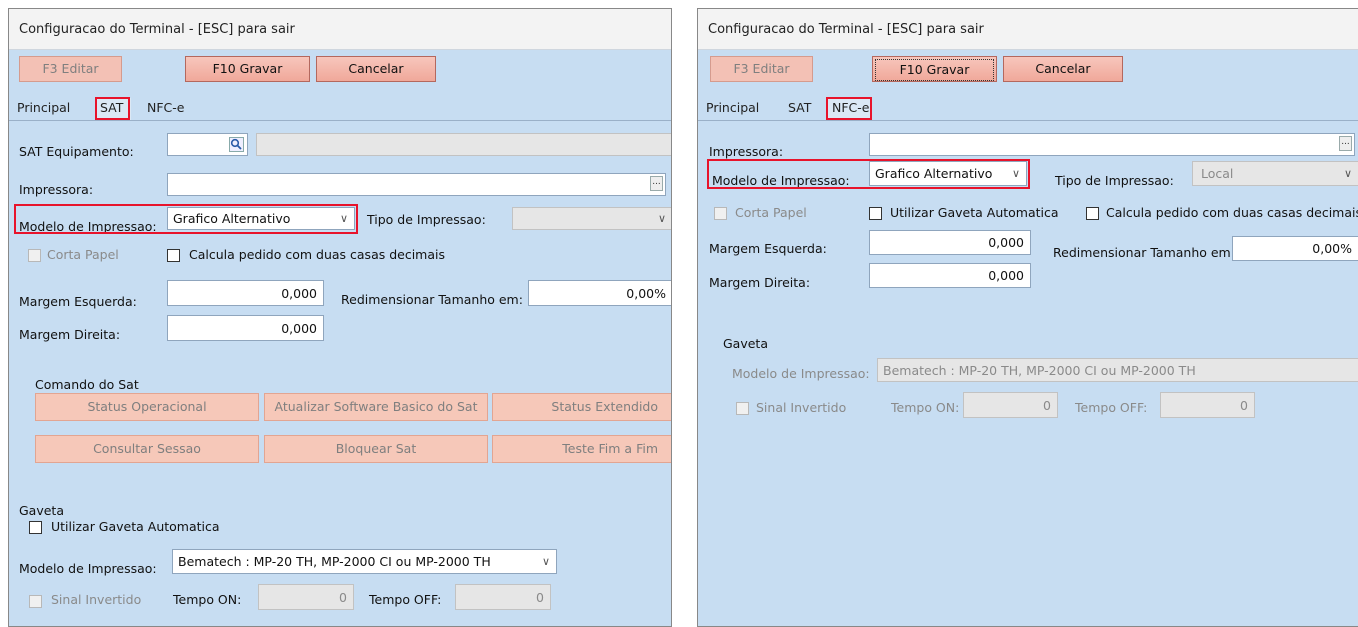 The image size is (1358, 627). Describe the element at coordinates (236, 144) in the screenshot. I see `search-icon` at that location.